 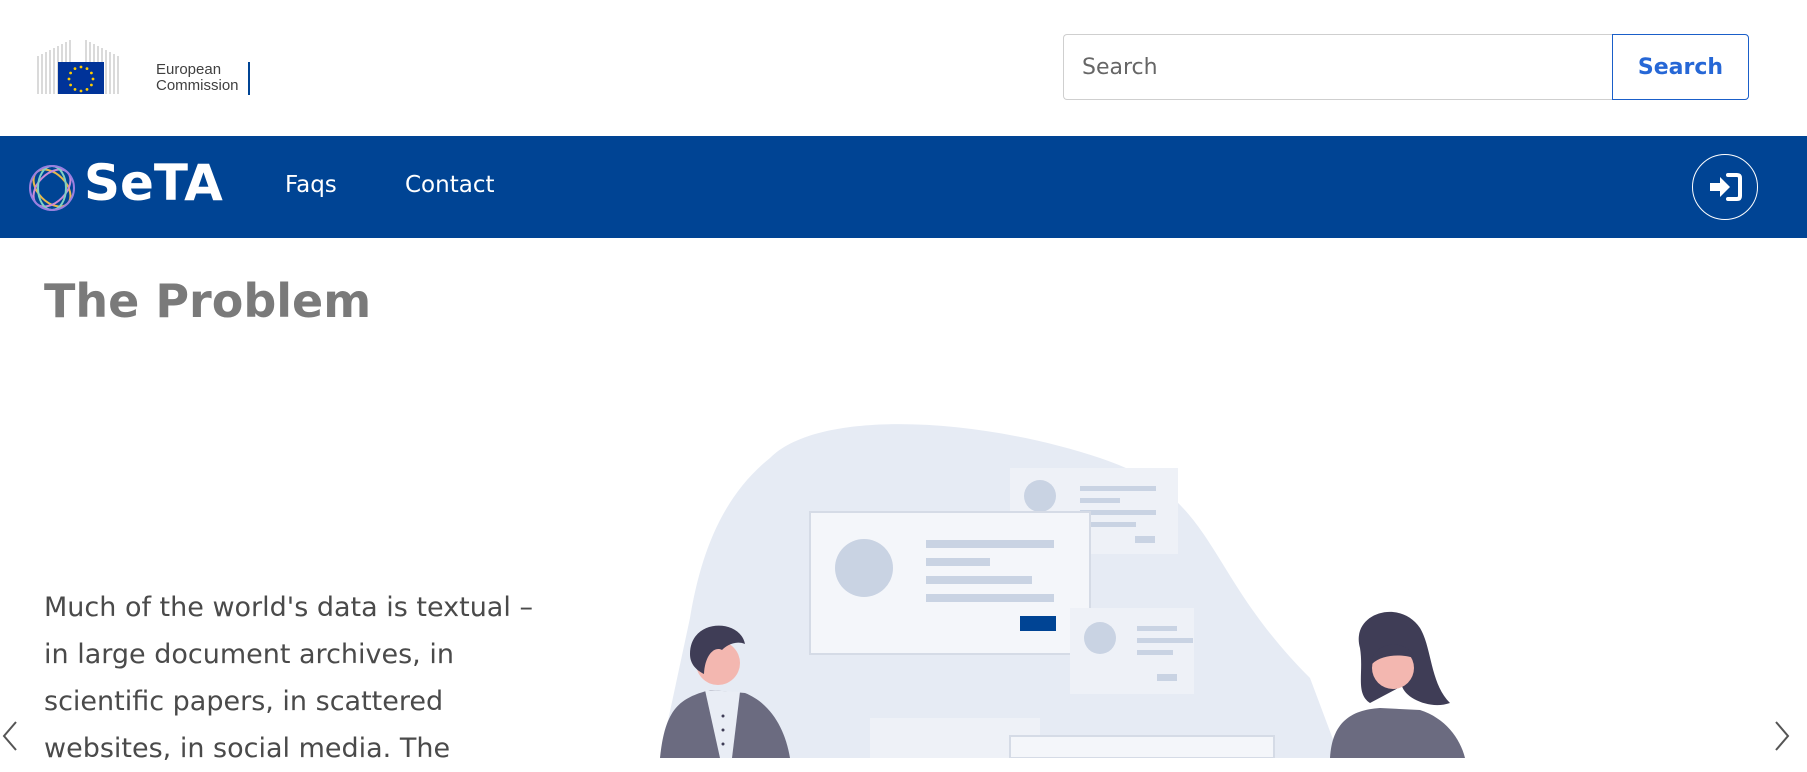 What do you see at coordinates (311, 185) in the screenshot?
I see `nav-link-faqs: Faqs` at bounding box center [311, 185].